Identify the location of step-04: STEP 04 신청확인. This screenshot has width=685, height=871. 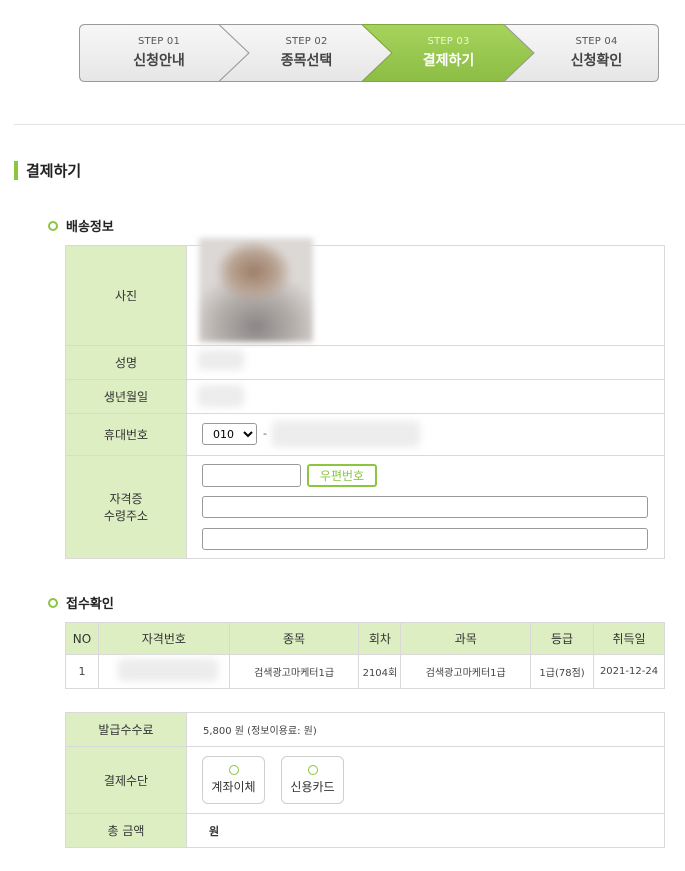
(596, 53).